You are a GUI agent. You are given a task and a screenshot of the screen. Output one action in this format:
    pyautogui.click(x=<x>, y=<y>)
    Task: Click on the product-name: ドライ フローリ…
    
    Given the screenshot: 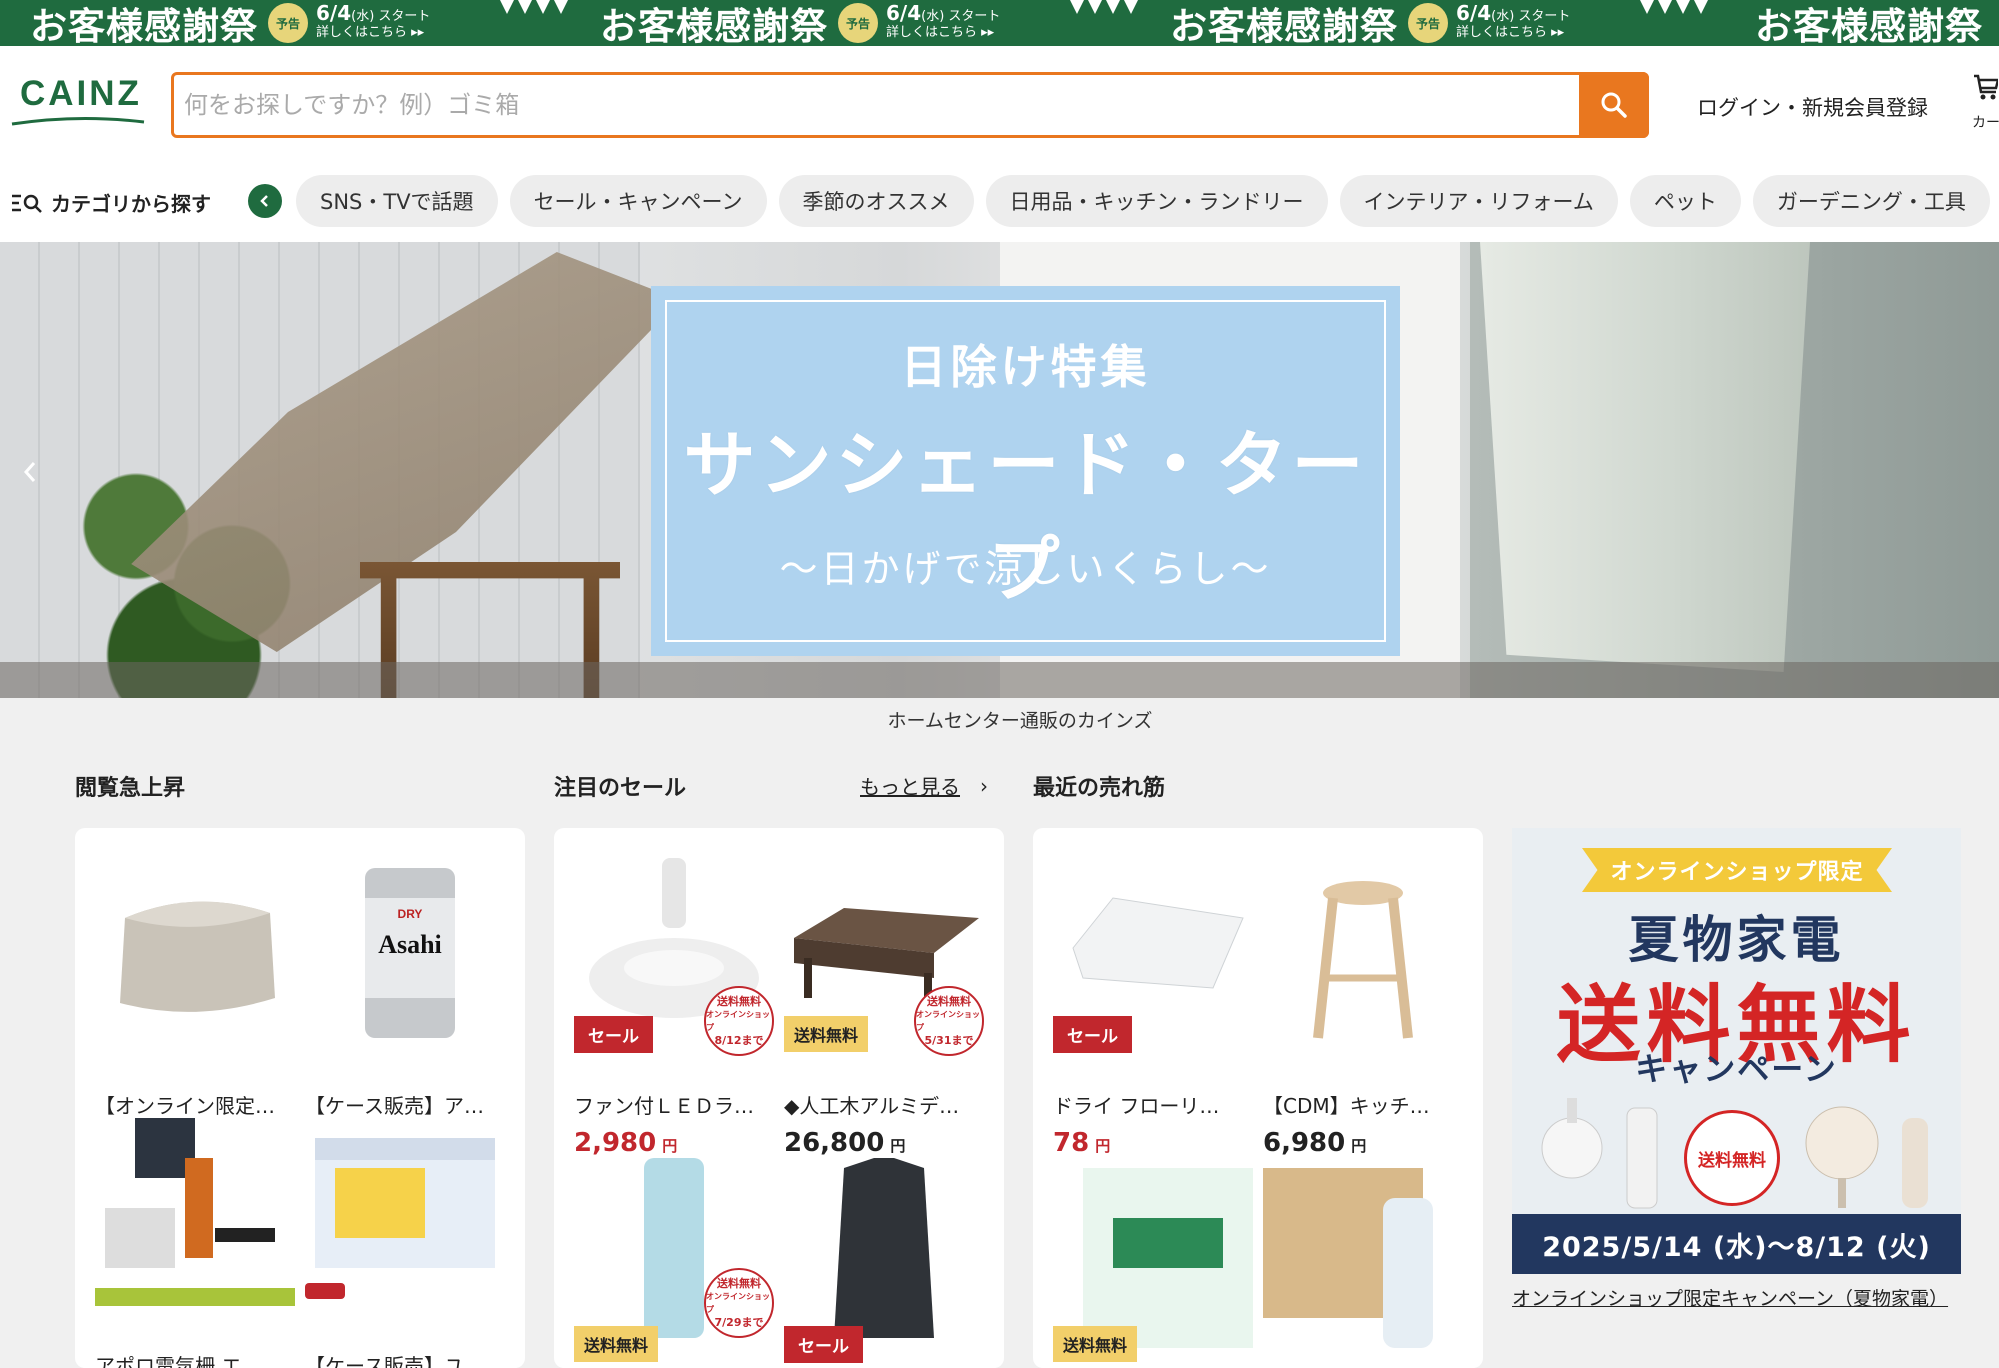 What is the action you would take?
    pyautogui.click(x=1136, y=1106)
    